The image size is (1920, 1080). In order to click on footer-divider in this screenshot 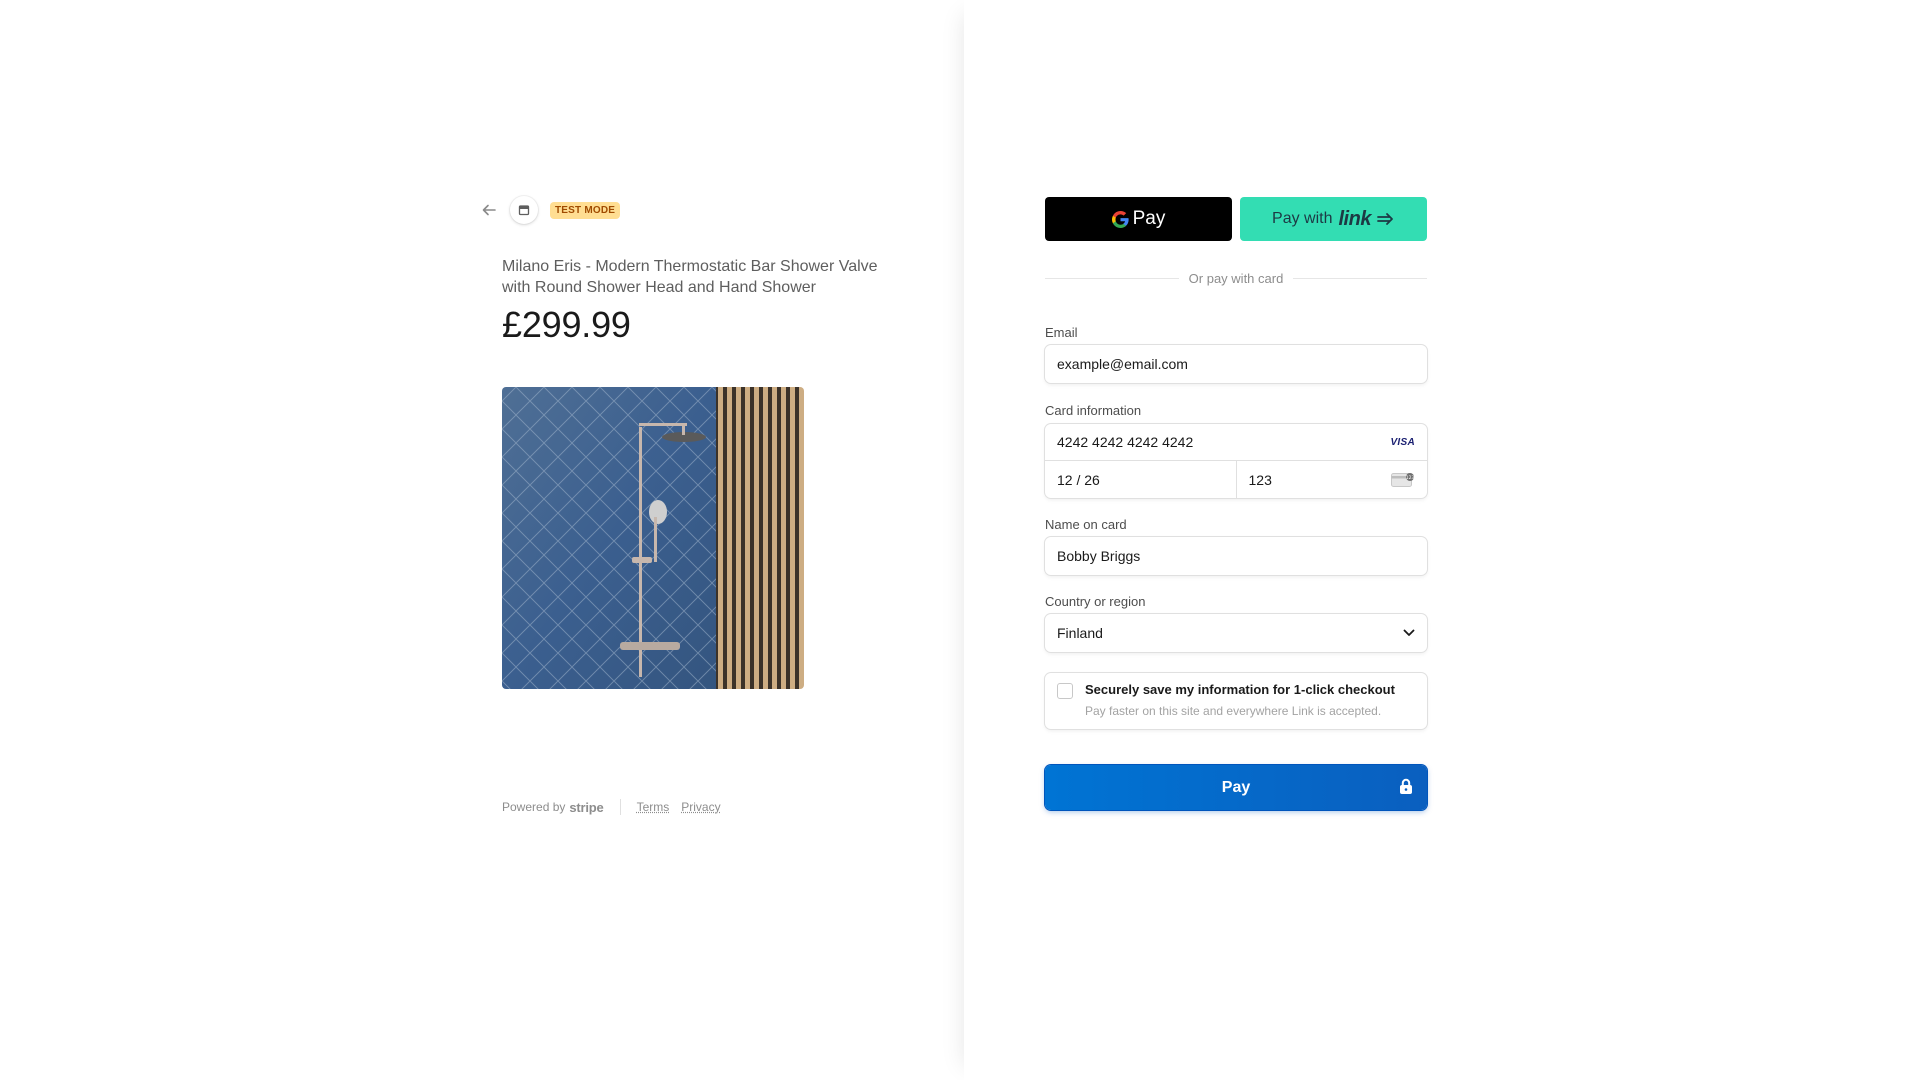, I will do `click(620, 807)`.